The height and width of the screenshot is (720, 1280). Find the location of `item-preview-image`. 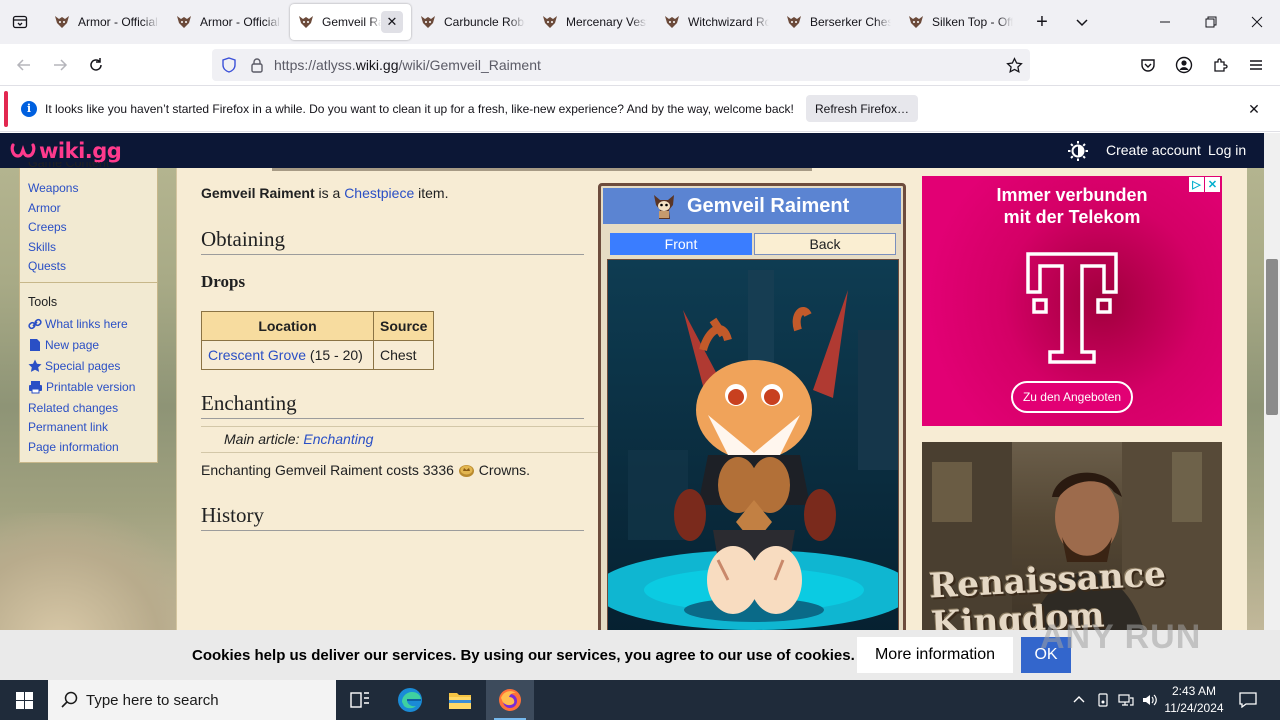

item-preview-image is located at coordinates (753, 444).